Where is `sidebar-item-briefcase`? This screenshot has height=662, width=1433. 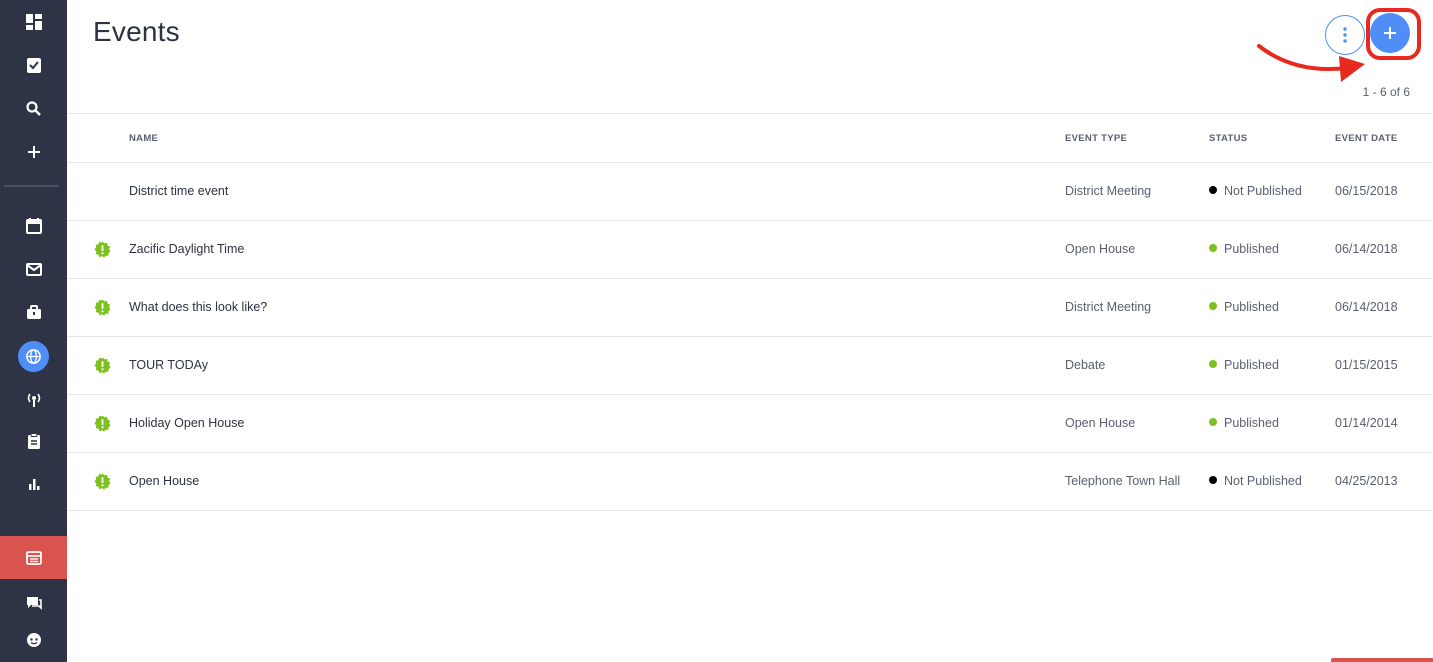
sidebar-item-briefcase is located at coordinates (33, 312).